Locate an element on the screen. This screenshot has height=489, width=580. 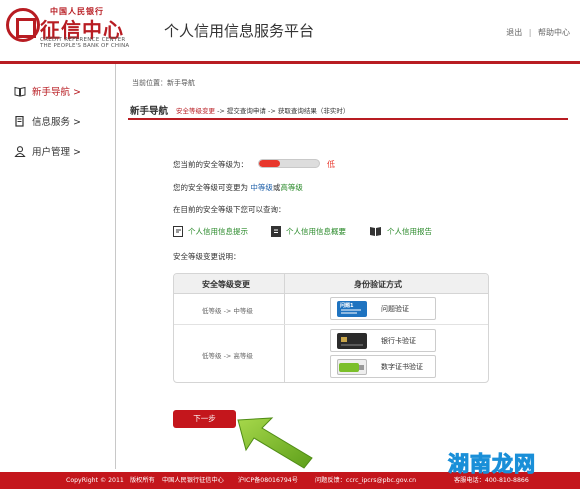
pointer-arrow-icon is located at coordinates (275, 443).